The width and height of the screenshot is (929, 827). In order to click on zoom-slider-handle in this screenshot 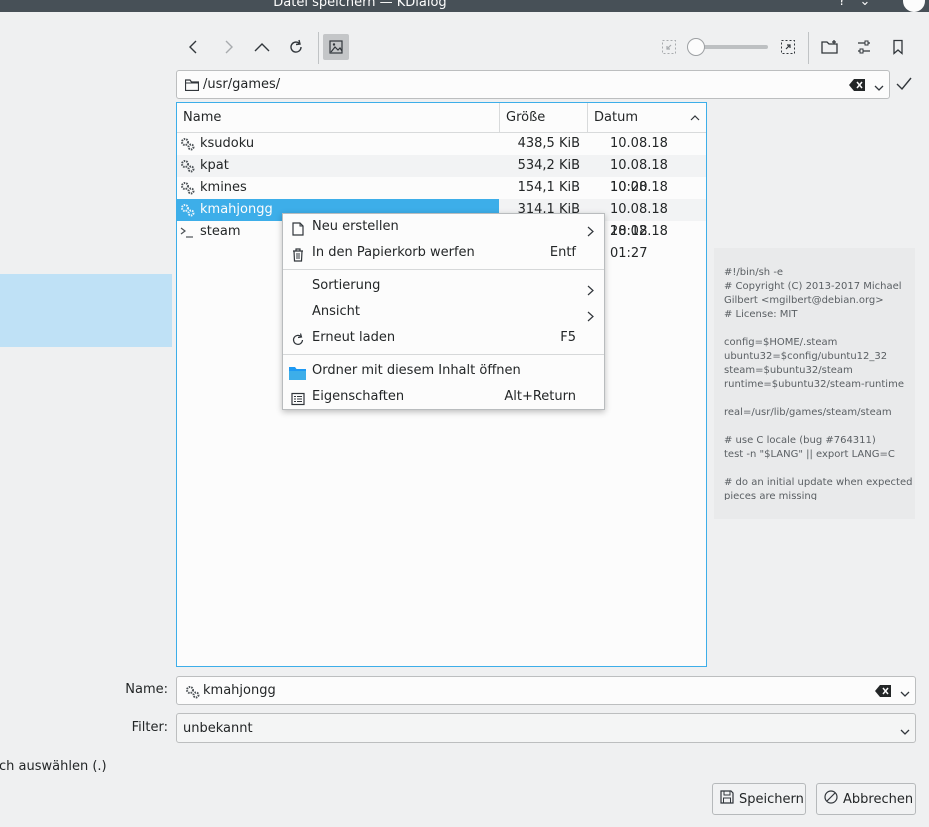, I will do `click(696, 47)`.